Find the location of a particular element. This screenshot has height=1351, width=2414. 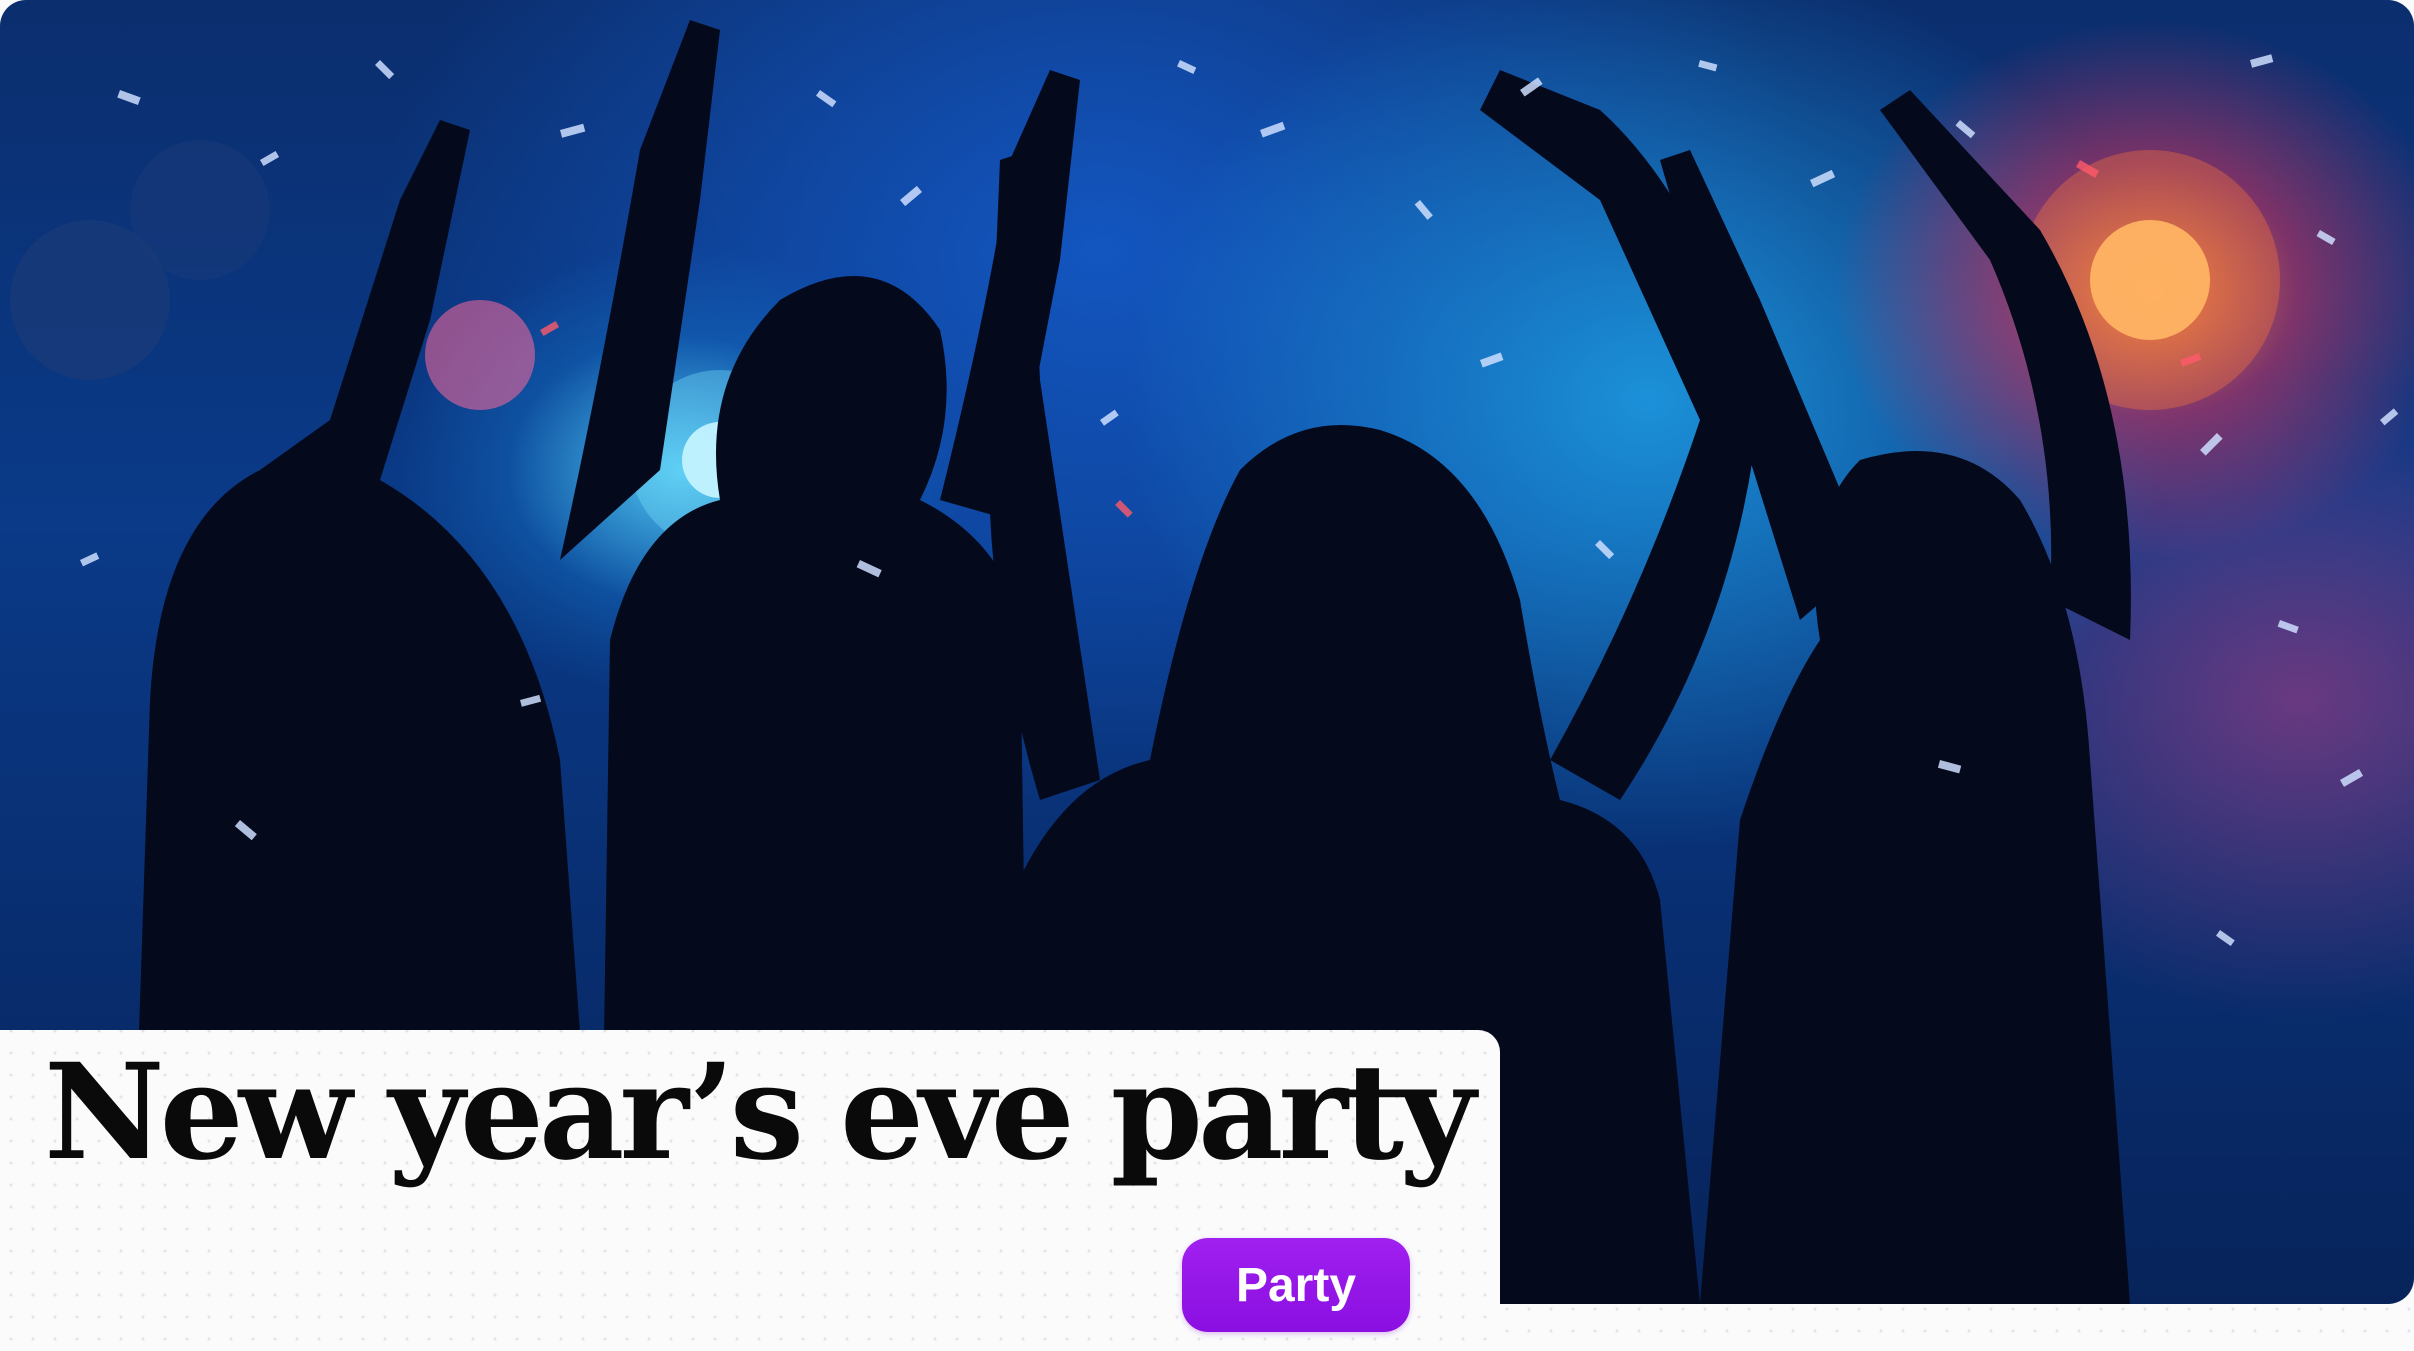

pink-balloon is located at coordinates (480, 355).